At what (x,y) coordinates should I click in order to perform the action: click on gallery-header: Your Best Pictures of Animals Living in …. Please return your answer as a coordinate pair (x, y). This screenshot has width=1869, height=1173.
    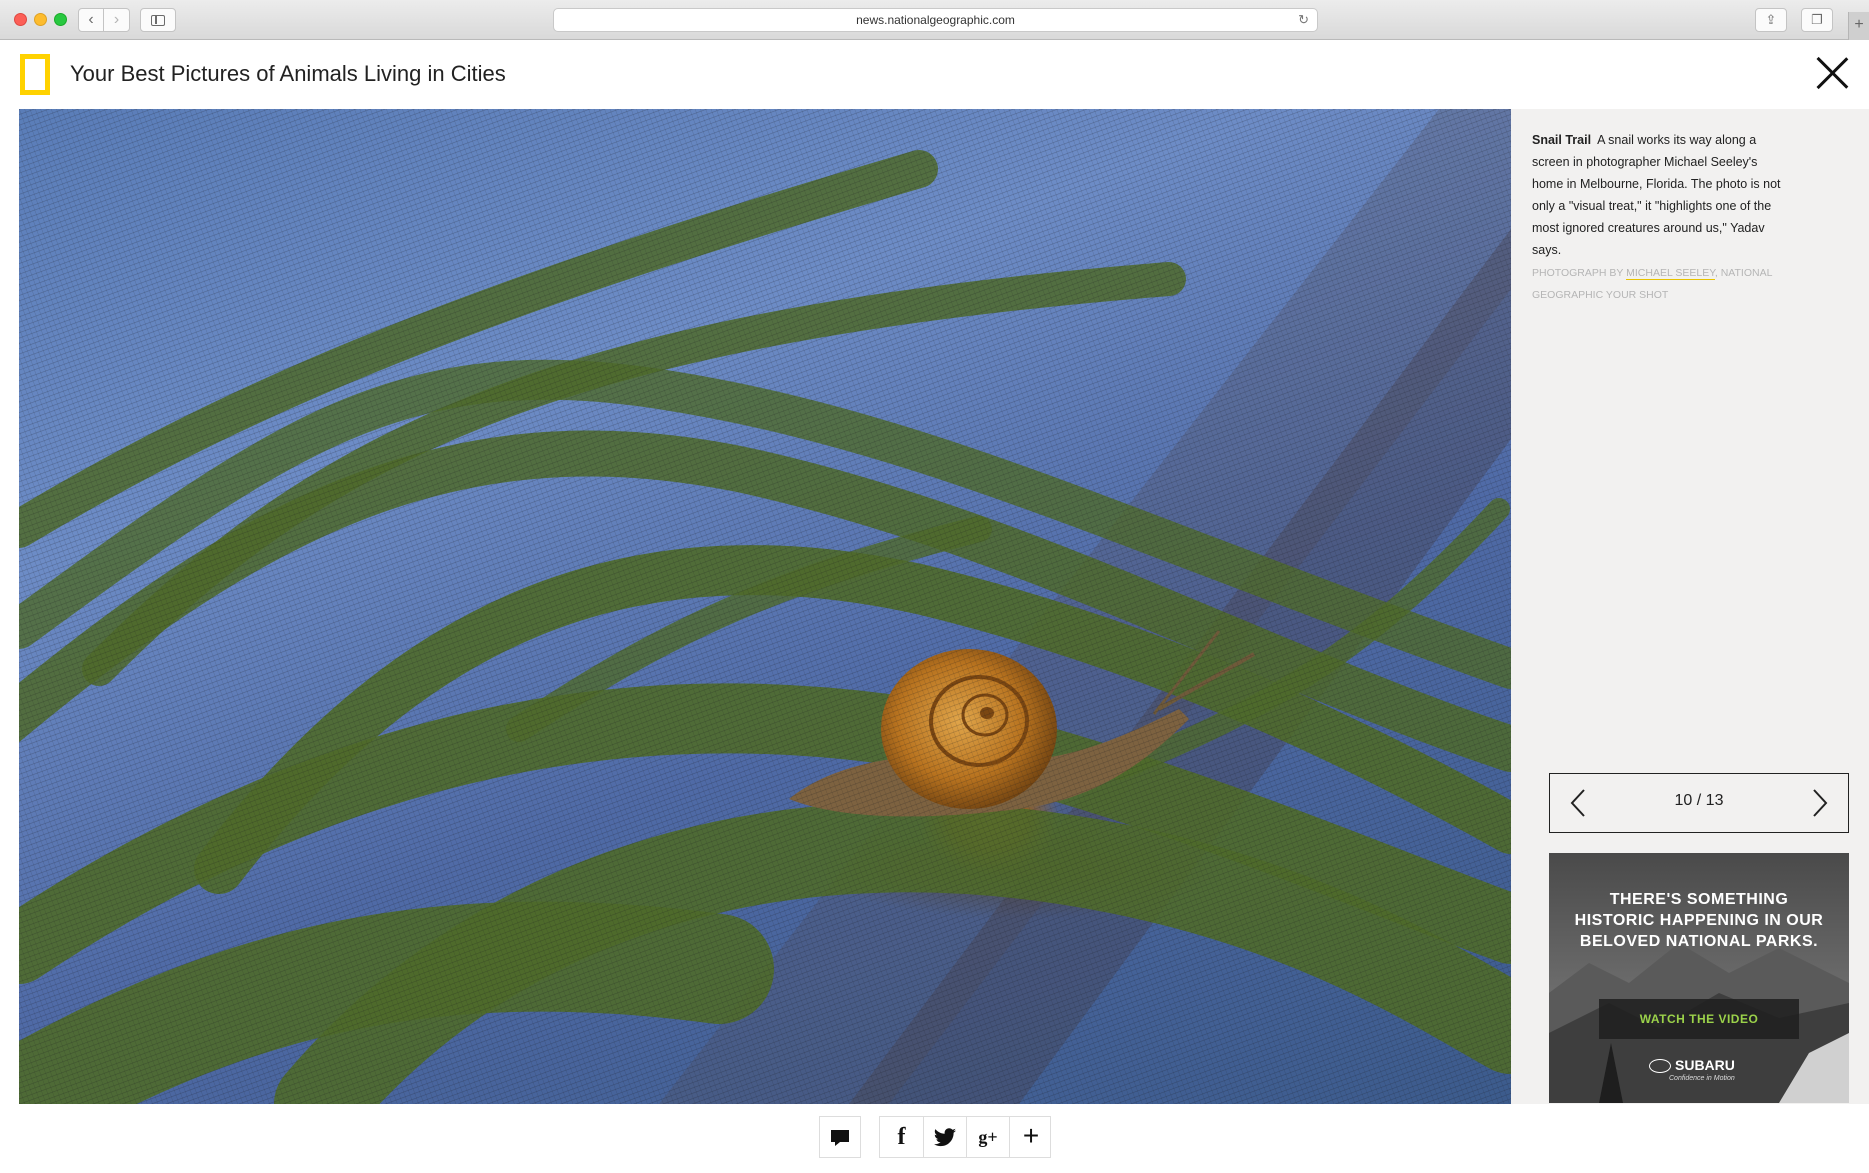
    Looking at the image, I should click on (934, 74).